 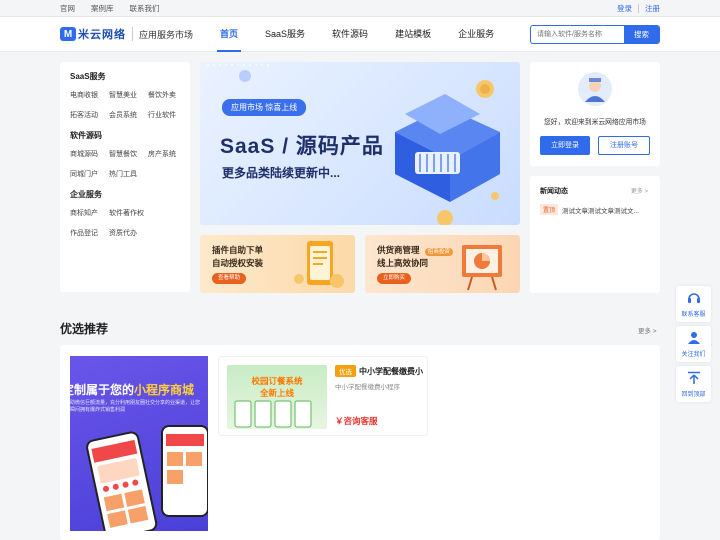 What do you see at coordinates (276, 393) in the screenshot?
I see `thumb-line2: 全新上线` at bounding box center [276, 393].